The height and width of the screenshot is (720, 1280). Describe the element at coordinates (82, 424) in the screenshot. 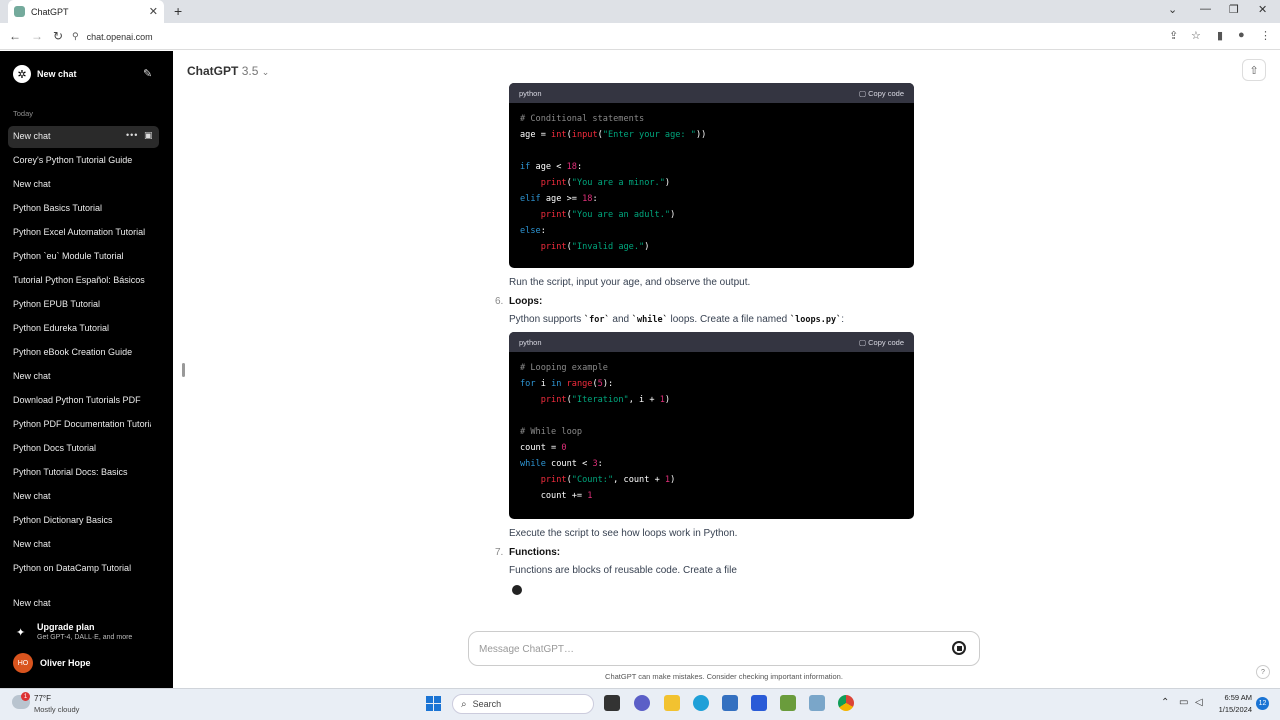

I see `sidebar-chat-item: Python PDF Documentation Tutorial` at that location.